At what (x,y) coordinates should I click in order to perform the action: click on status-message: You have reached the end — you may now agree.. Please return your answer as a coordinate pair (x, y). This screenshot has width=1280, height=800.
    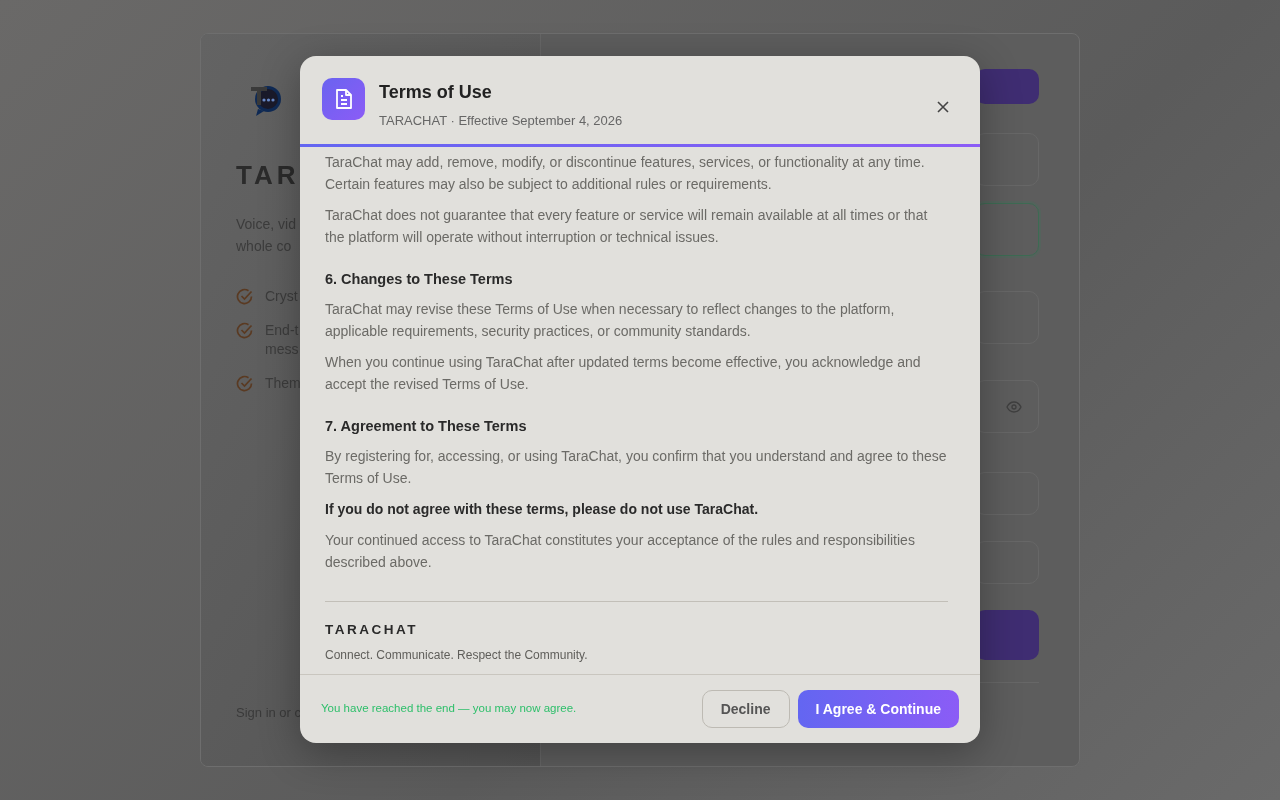
    Looking at the image, I should click on (449, 709).